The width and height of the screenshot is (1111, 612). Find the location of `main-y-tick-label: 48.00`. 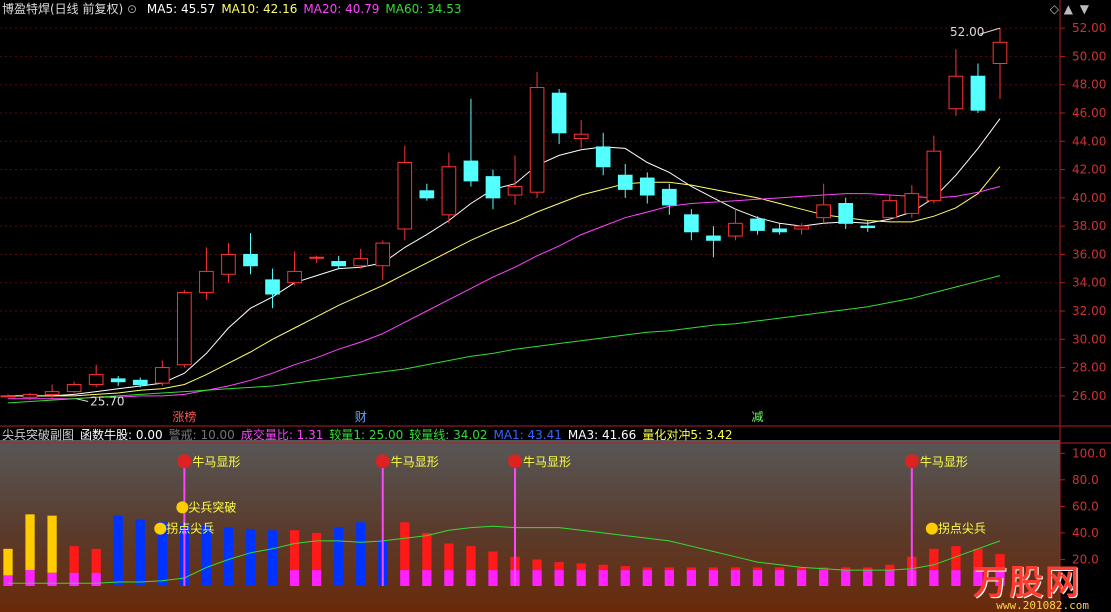

main-y-tick-label: 48.00 is located at coordinates (1089, 85).